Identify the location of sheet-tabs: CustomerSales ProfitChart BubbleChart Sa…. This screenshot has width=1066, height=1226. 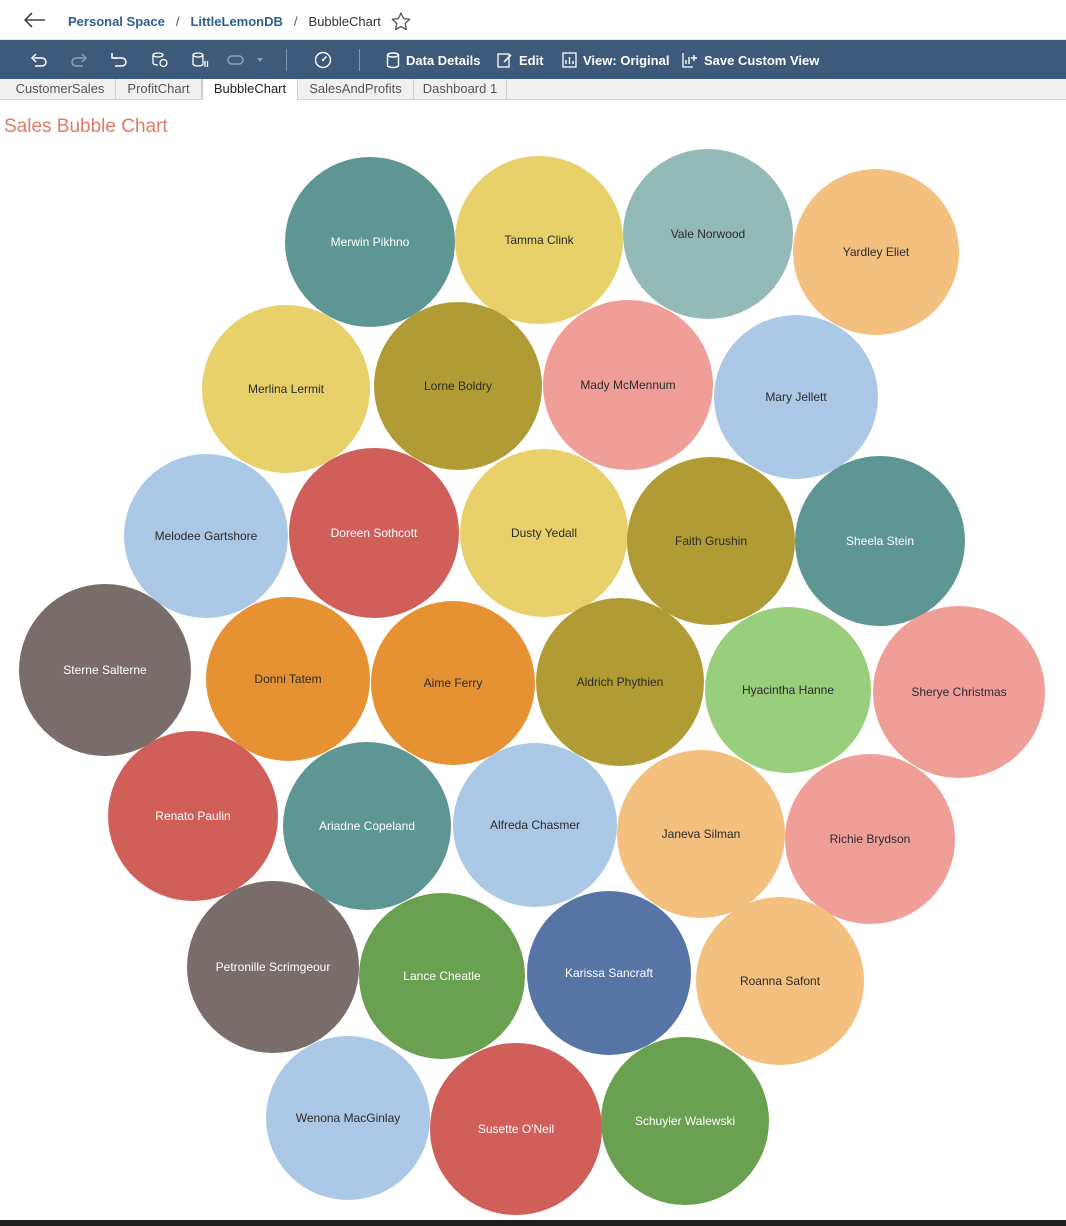
(533, 89).